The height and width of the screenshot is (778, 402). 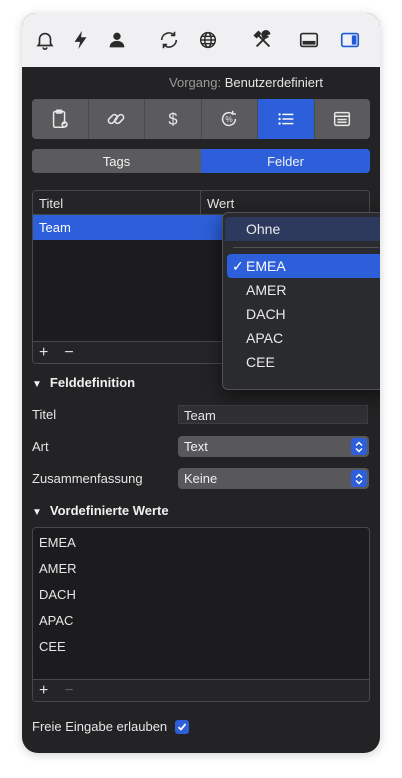 What do you see at coordinates (350, 40) in the screenshot?
I see `sidebar-icon` at bounding box center [350, 40].